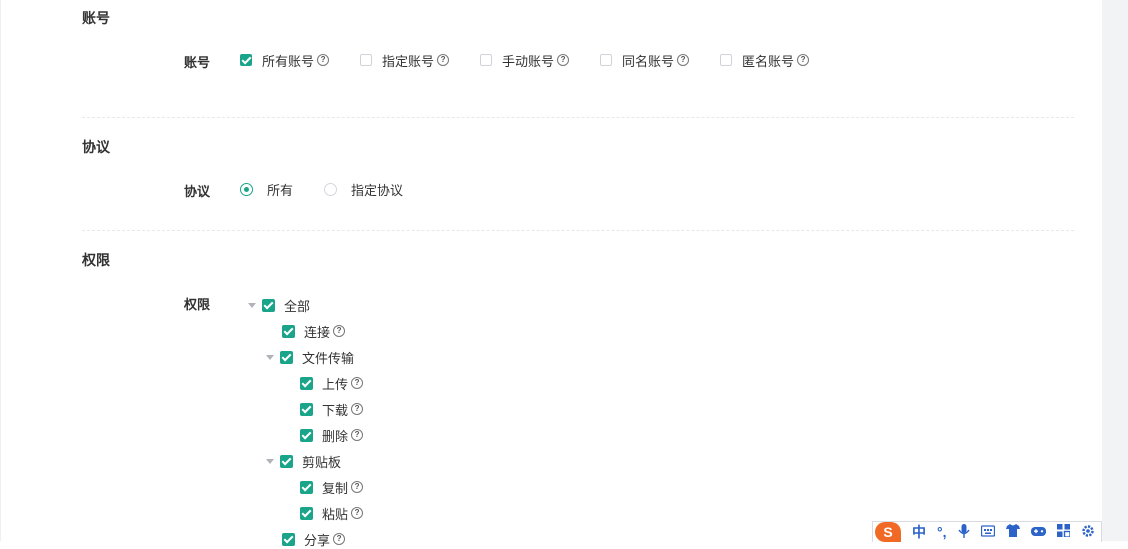  I want to click on account-option-same-name: 同名账号 ?, so click(645, 60).